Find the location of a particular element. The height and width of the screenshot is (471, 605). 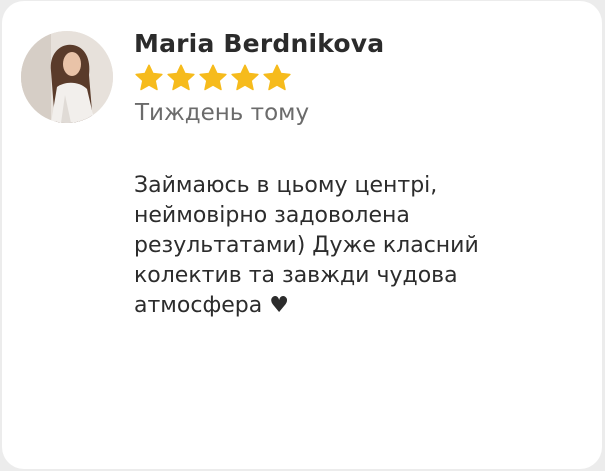

rating-stars is located at coordinates (213, 79).